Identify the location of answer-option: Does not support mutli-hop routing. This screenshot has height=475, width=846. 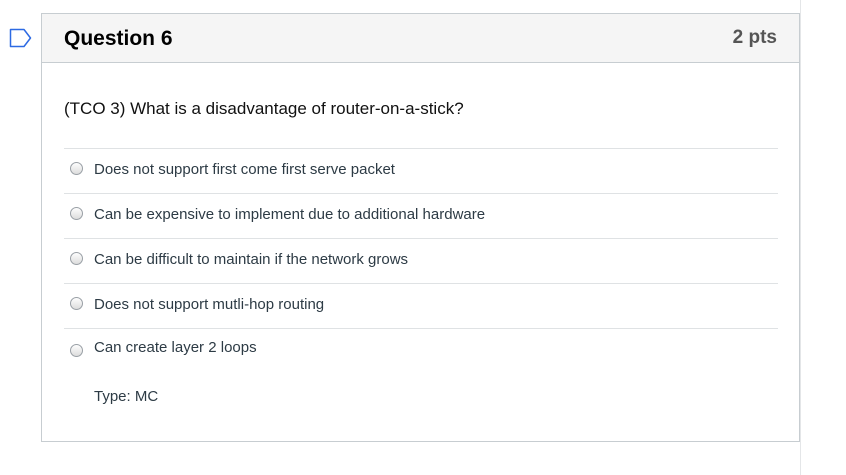
(421, 305).